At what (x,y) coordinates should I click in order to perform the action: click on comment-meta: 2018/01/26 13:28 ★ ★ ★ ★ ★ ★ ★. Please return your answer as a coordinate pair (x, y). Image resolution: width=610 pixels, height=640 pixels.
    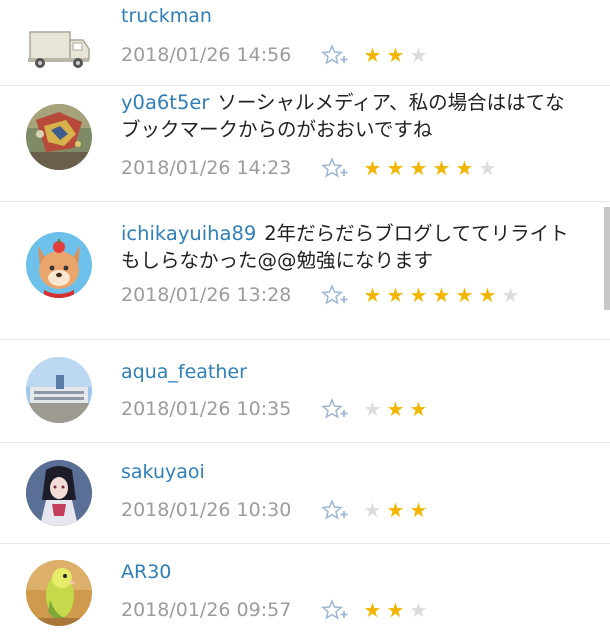
    Looking at the image, I should click on (321, 295).